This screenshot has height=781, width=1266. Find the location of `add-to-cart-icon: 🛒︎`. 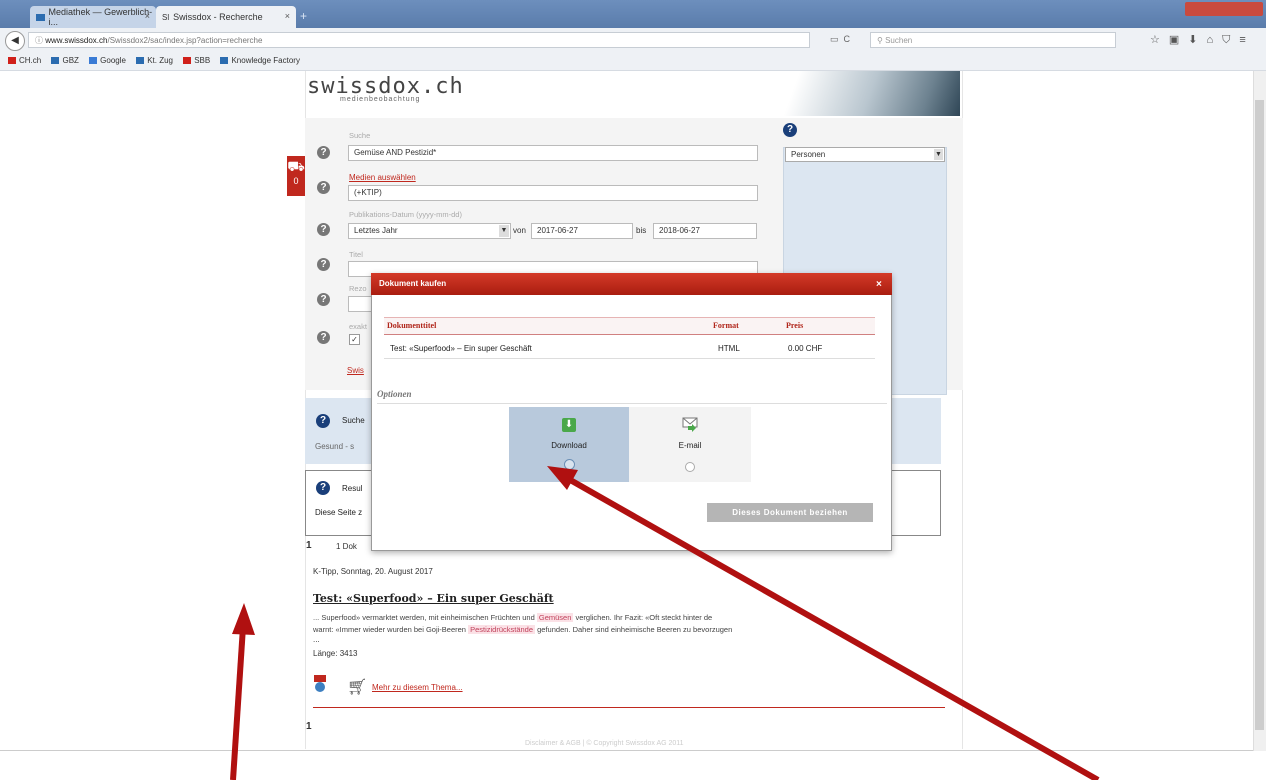

add-to-cart-icon: 🛒︎ is located at coordinates (357, 687).